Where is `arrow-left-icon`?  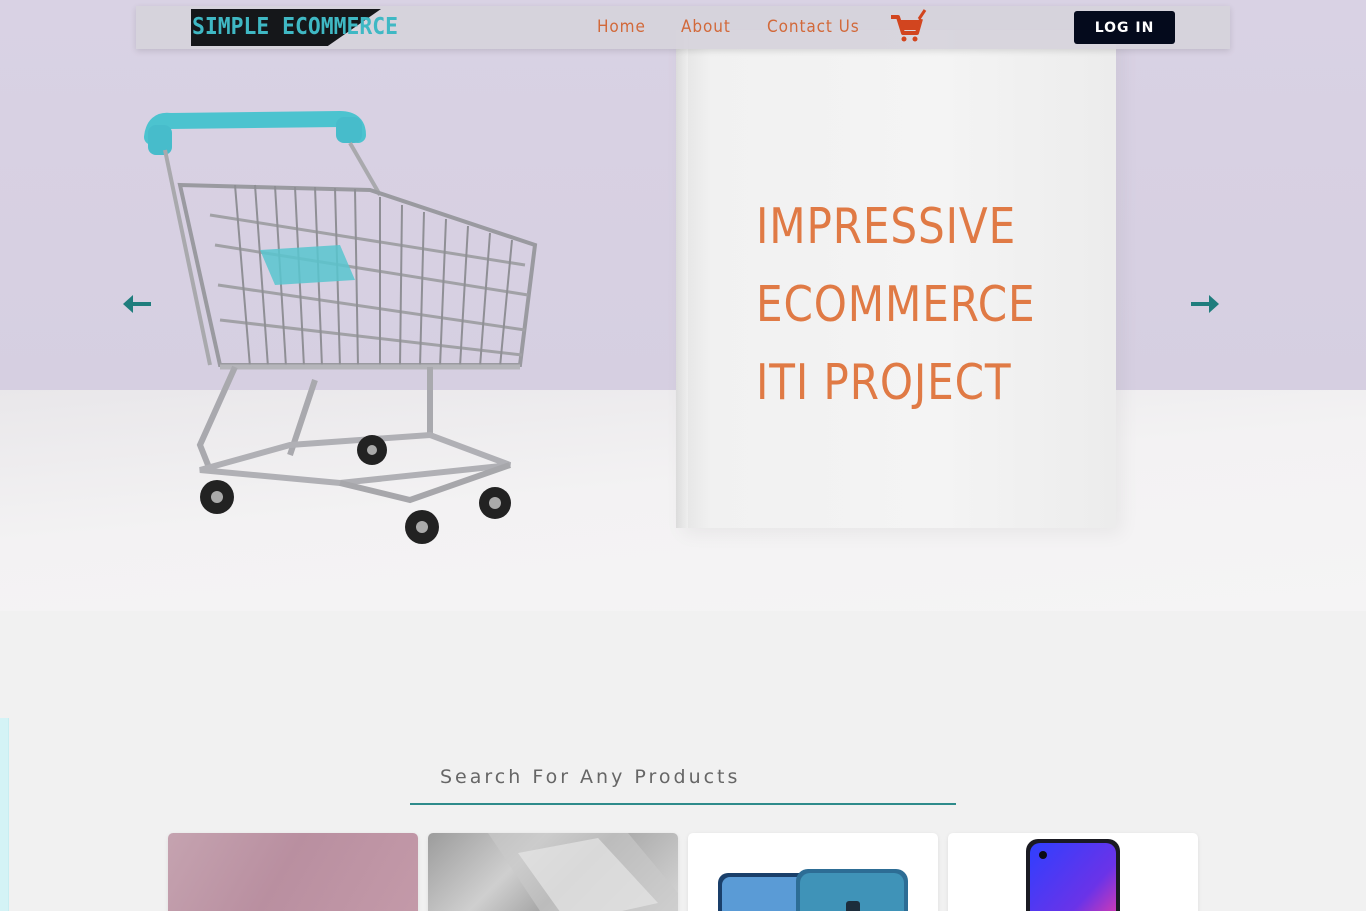 arrow-left-icon is located at coordinates (137, 304).